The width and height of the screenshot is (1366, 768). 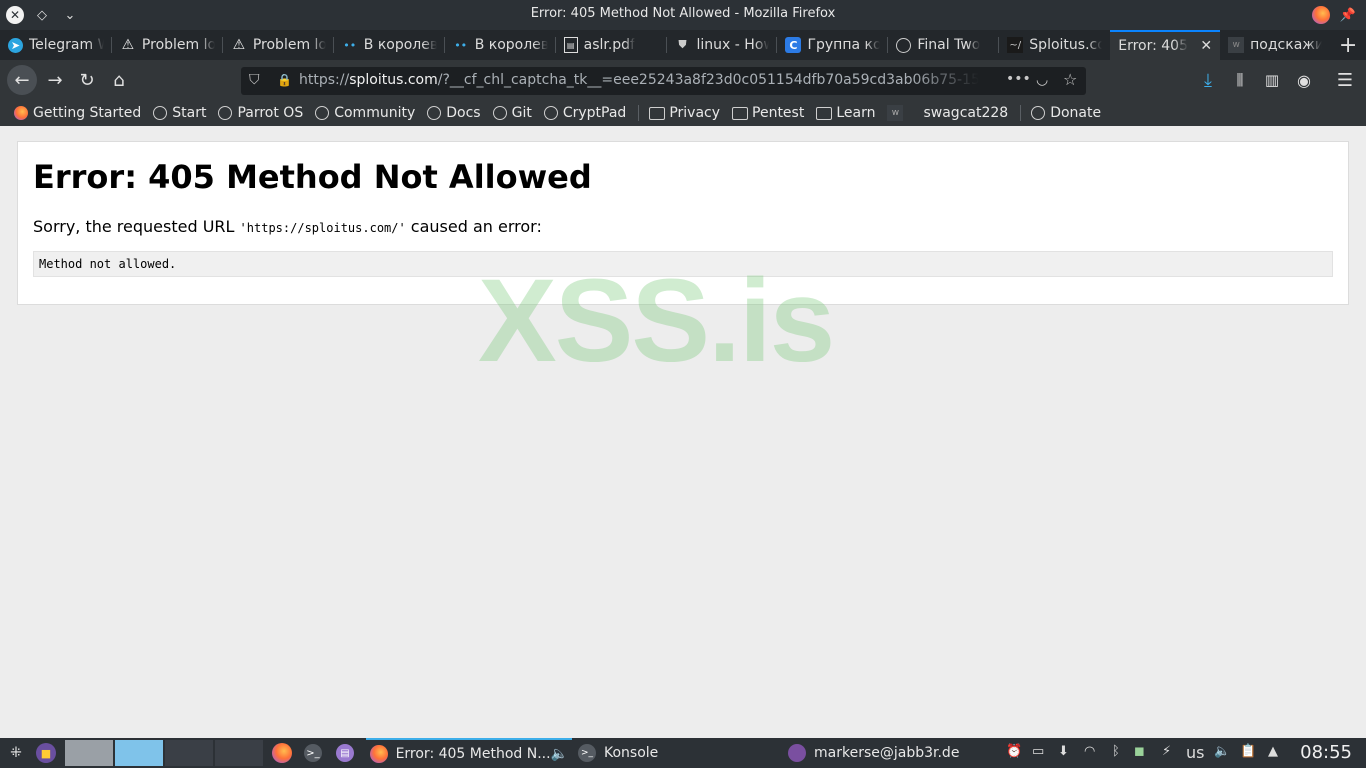 What do you see at coordinates (56, 45) in the screenshot?
I see `tab-telegram: ➤ Telegram Web` at bounding box center [56, 45].